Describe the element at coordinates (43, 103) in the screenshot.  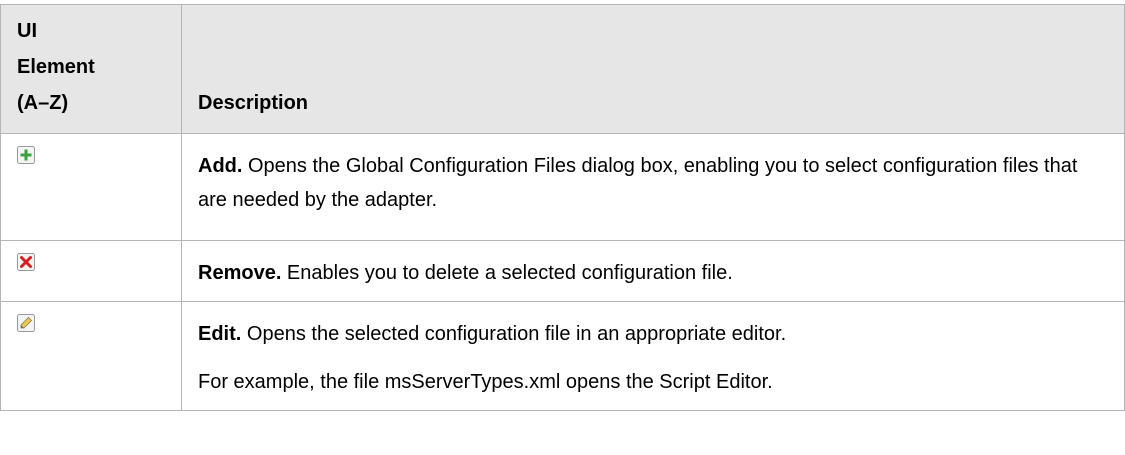
I see `column-header-ui-element-line3: (A–Z)` at that location.